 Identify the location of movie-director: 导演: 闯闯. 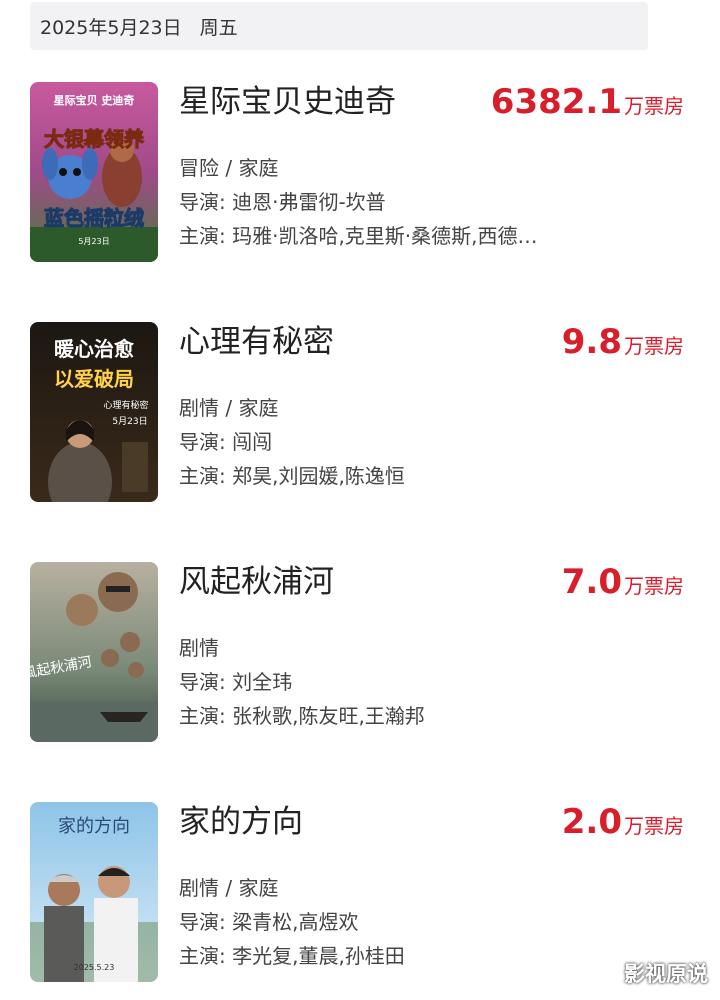
(226, 442).